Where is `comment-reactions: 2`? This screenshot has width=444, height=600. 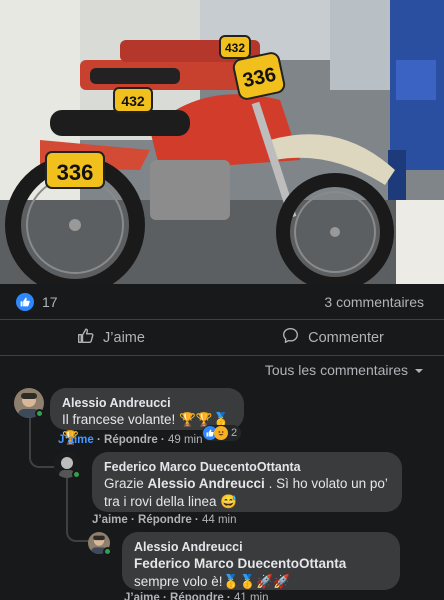
comment-reactions: 2 is located at coordinates (222, 433).